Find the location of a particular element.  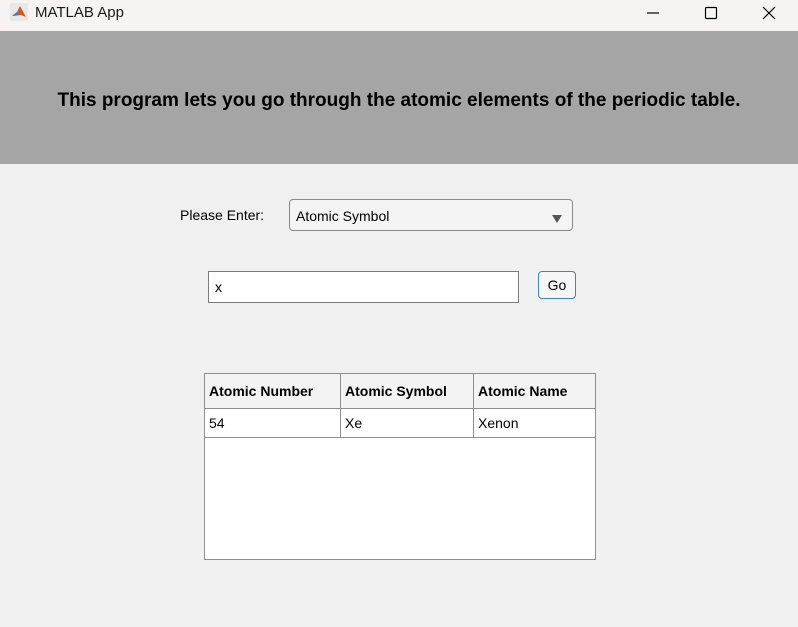

column-header-atomic-name: Atomic Name is located at coordinates (534, 391).